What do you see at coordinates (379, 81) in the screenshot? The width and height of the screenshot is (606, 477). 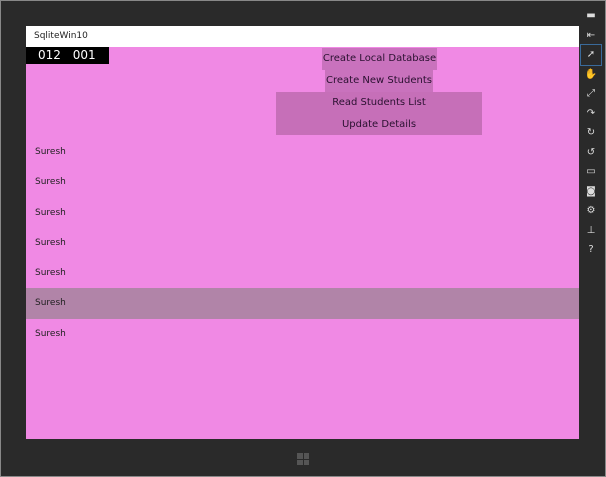 I see `create-new-students-button: Create New Students` at bounding box center [379, 81].